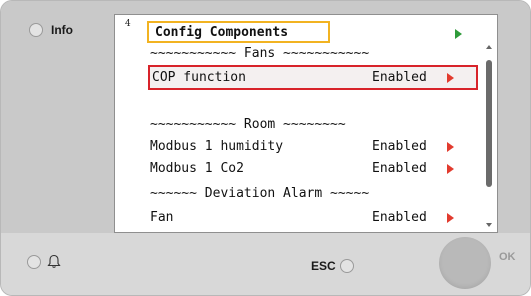  Describe the element at coordinates (54, 261) in the screenshot. I see `bell-icon` at that location.